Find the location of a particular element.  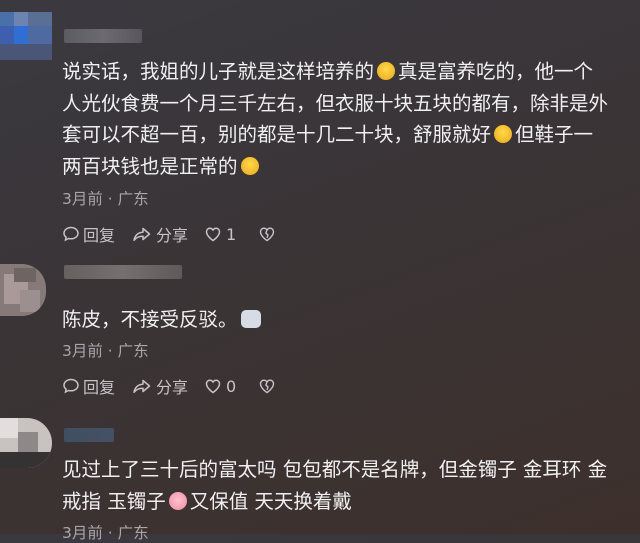

comment-line: 戒指 玉镯子 又保值 天天换着戴 is located at coordinates (207, 501).